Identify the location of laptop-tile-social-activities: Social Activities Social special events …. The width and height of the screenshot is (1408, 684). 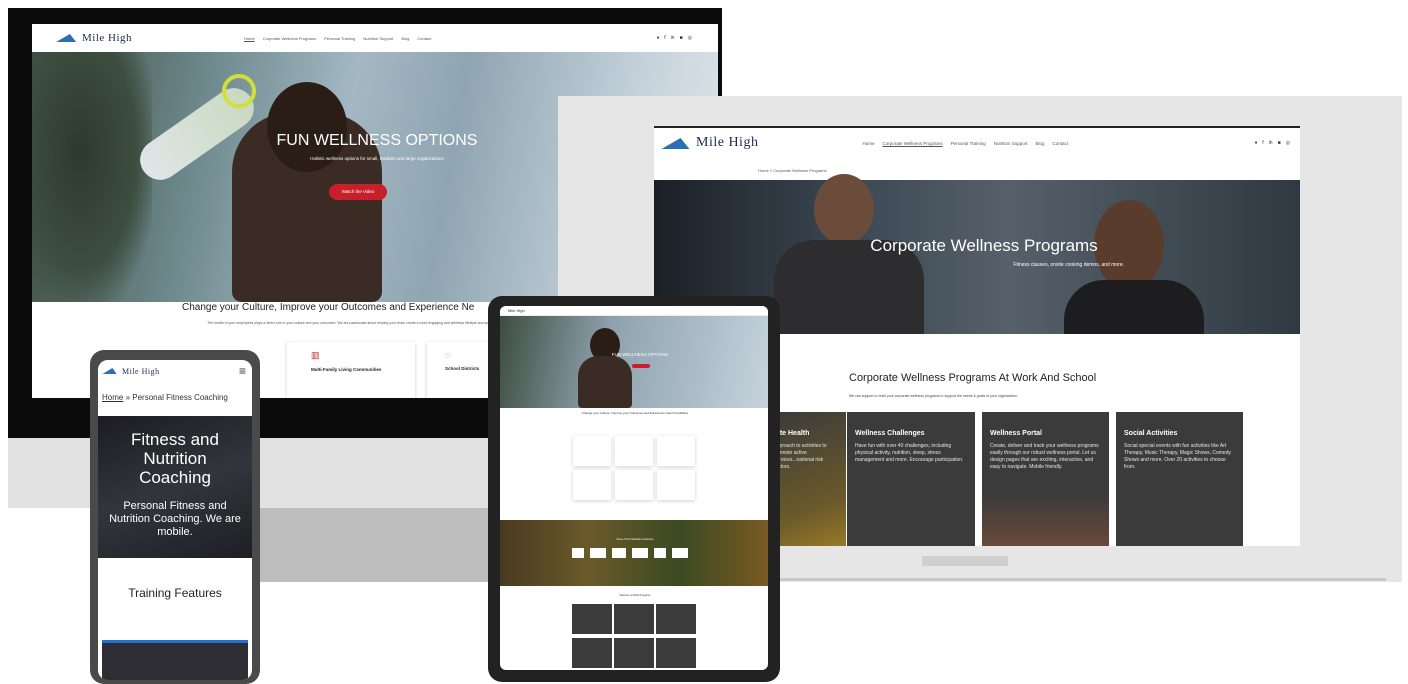
(1179, 479).